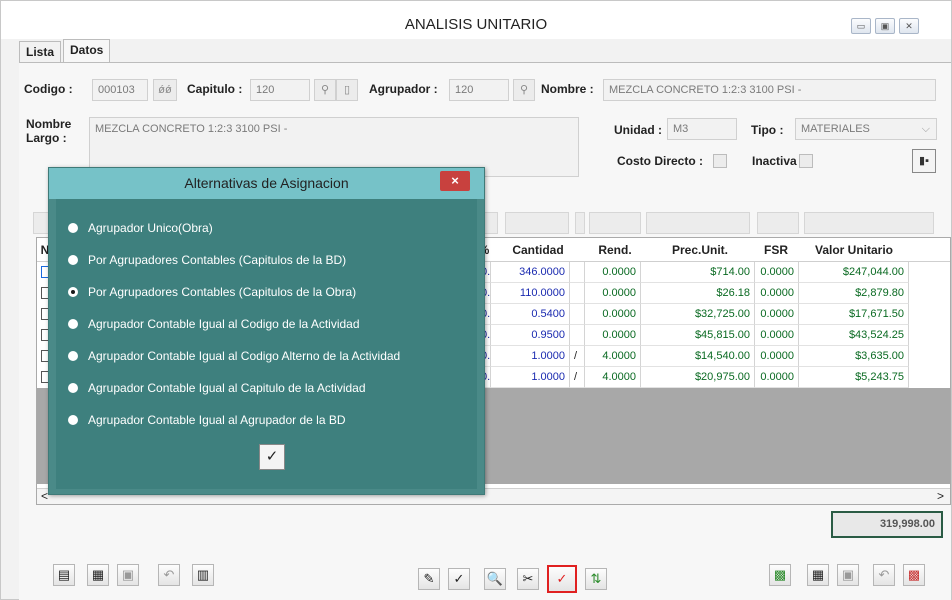 The width and height of the screenshot is (952, 600). I want to click on toolbar-assign-check-button: ✓, so click(562, 579).